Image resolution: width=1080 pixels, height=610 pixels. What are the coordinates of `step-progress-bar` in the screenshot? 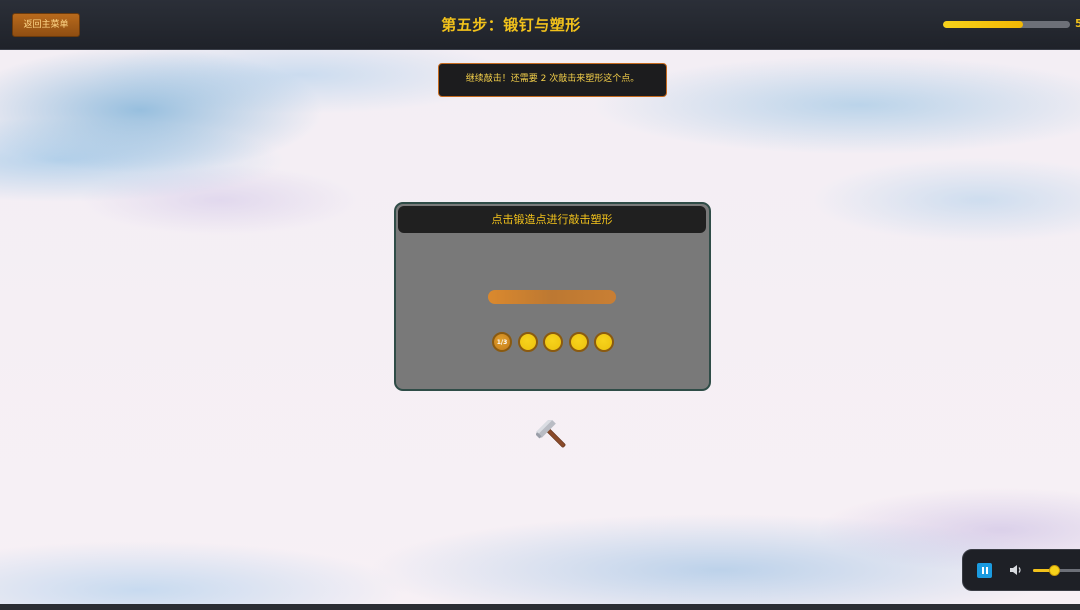 It's located at (1006, 24).